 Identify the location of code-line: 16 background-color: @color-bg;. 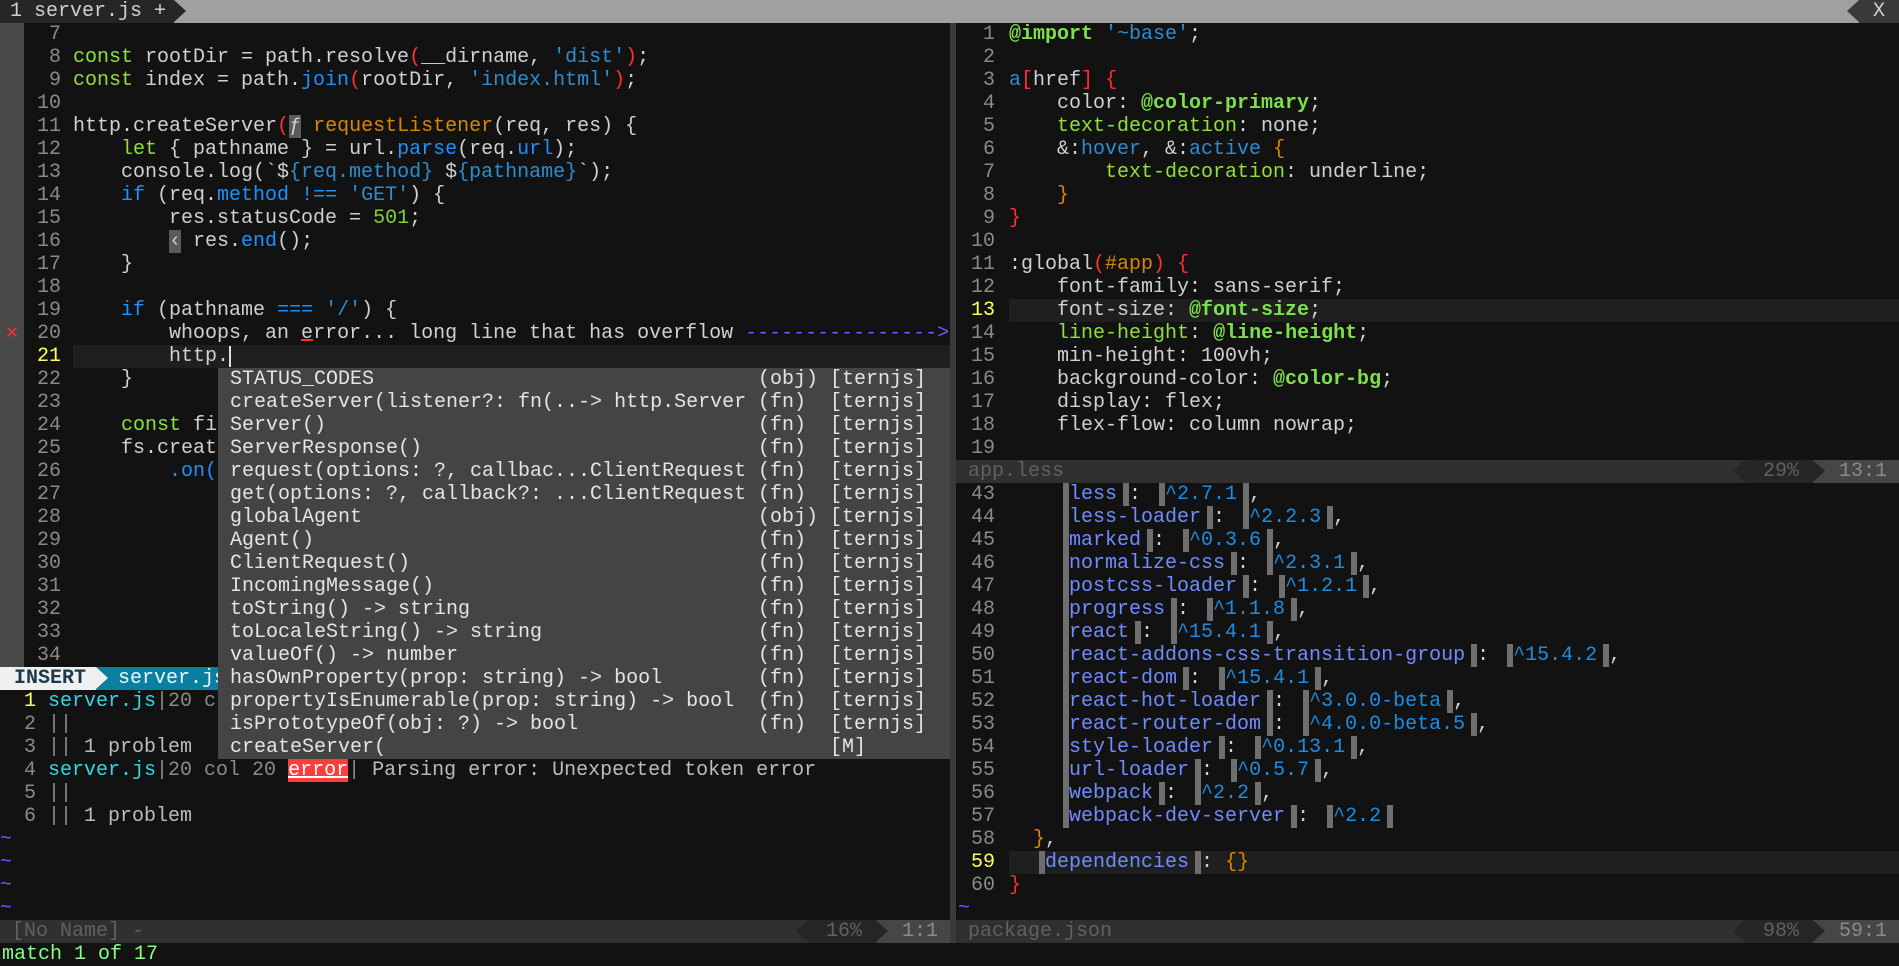
(1427, 379).